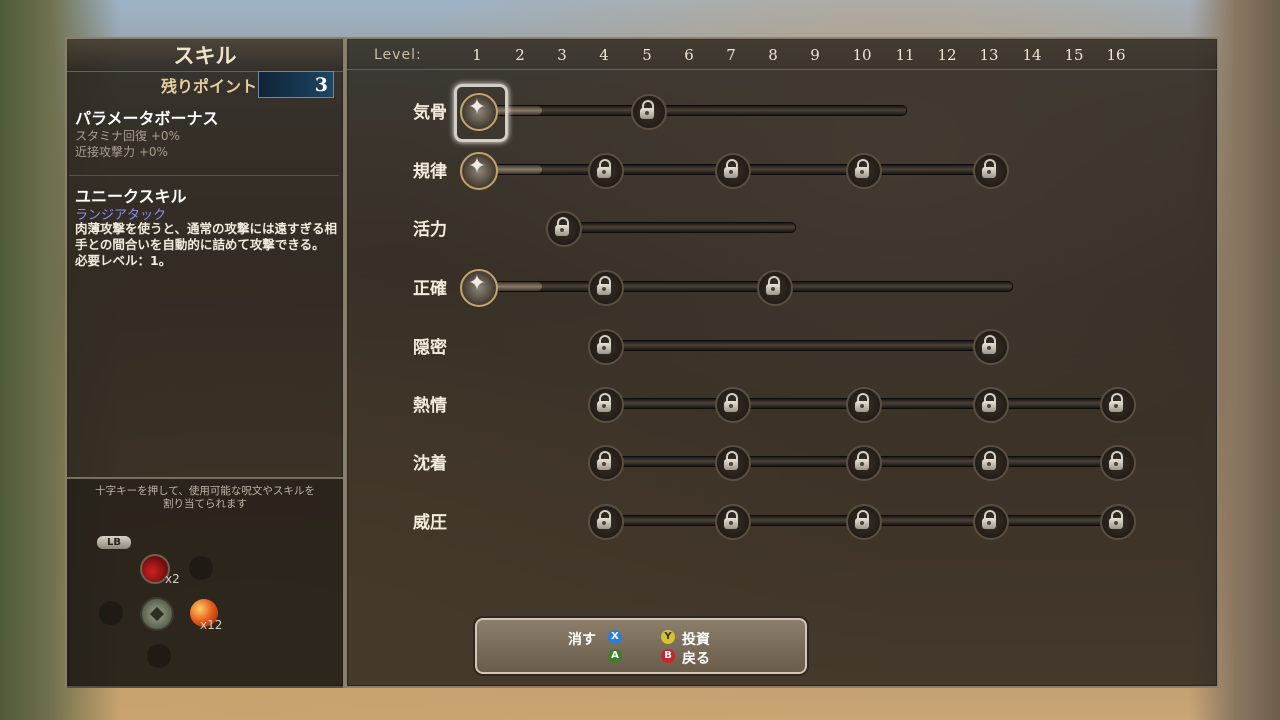 The height and width of the screenshot is (720, 1280). What do you see at coordinates (815, 55) in the screenshot?
I see `level-number: 9` at bounding box center [815, 55].